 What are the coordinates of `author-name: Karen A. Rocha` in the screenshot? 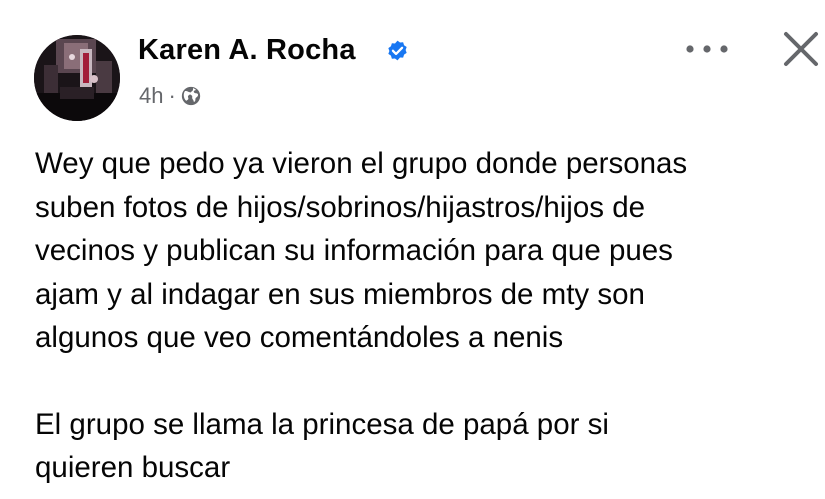 It's located at (247, 50).